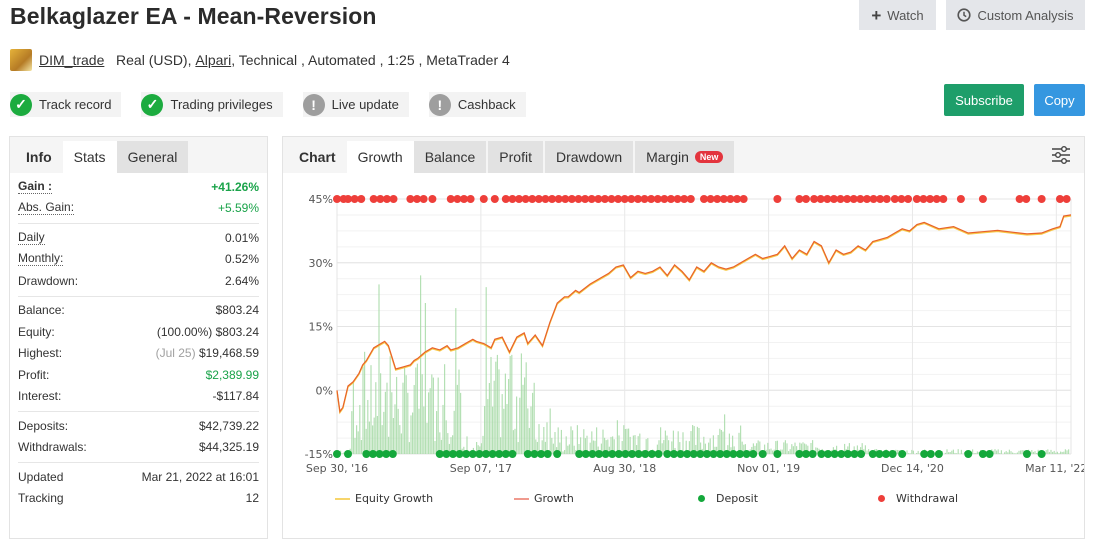 The height and width of the screenshot is (550, 1099). I want to click on stat-row: Daily 0.01%, so click(138, 238).